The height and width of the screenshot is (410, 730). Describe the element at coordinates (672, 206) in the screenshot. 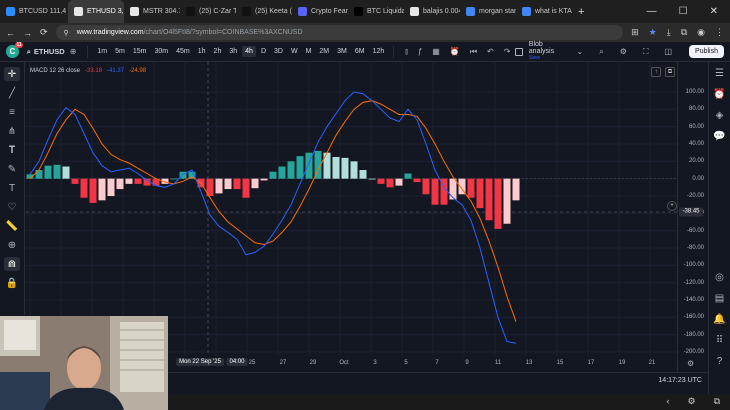

I see `add-alert-icon: +` at that location.